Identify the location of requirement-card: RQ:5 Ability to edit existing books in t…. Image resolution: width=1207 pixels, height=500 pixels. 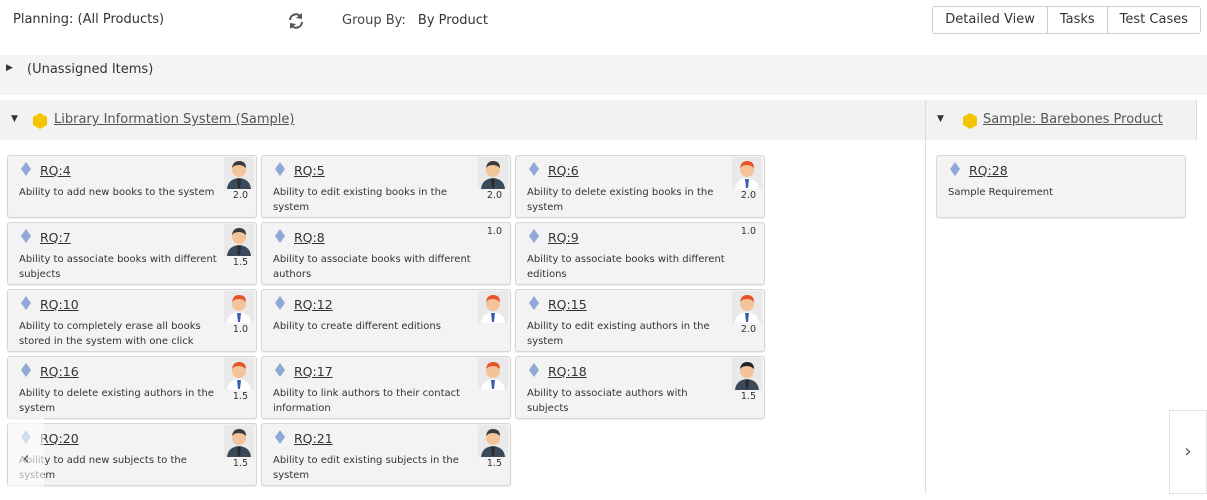
(386, 186).